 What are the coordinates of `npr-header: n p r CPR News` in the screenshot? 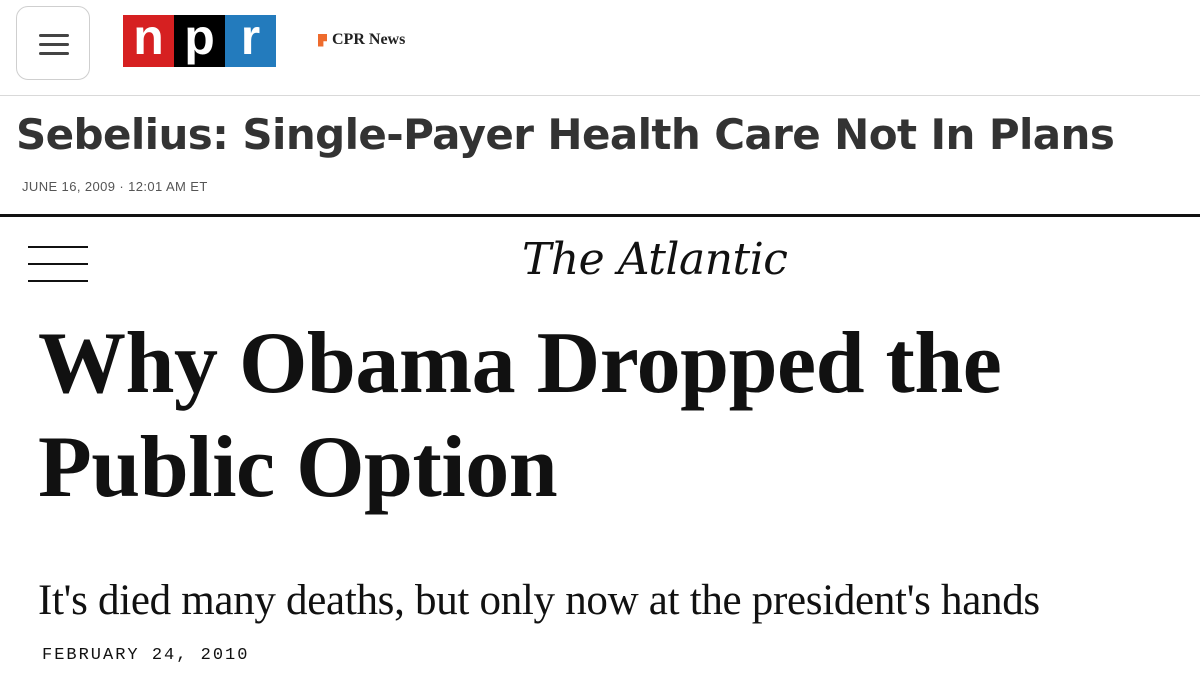 It's located at (600, 48).